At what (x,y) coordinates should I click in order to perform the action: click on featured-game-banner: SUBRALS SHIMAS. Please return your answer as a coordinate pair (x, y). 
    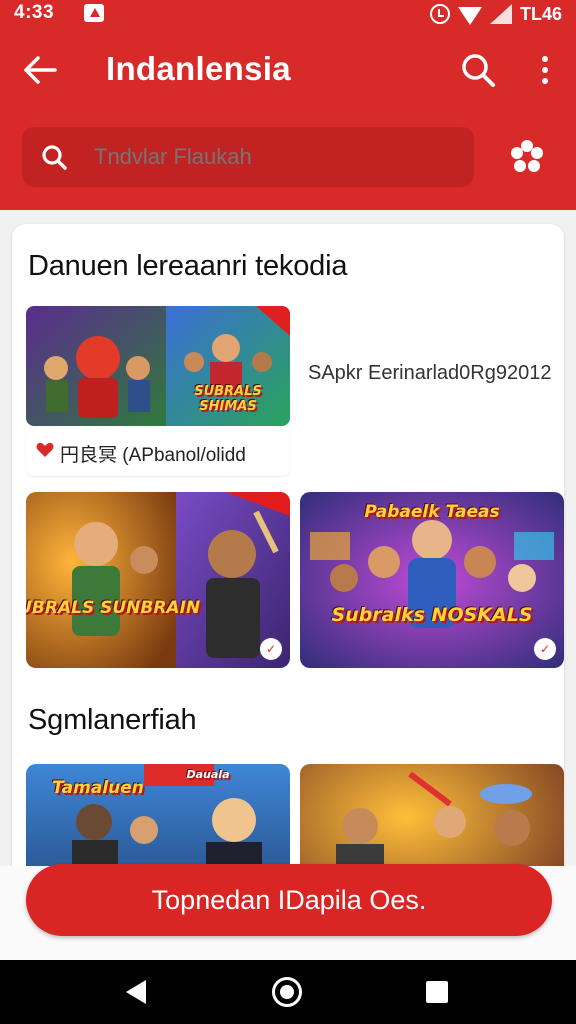
    Looking at the image, I should click on (158, 366).